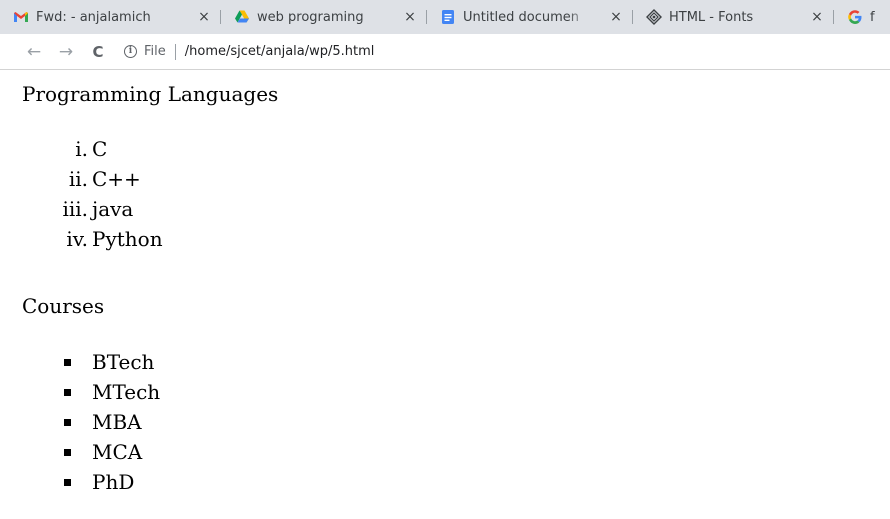 This screenshot has height=519, width=890. I want to click on list-item: MBA, so click(112, 422).